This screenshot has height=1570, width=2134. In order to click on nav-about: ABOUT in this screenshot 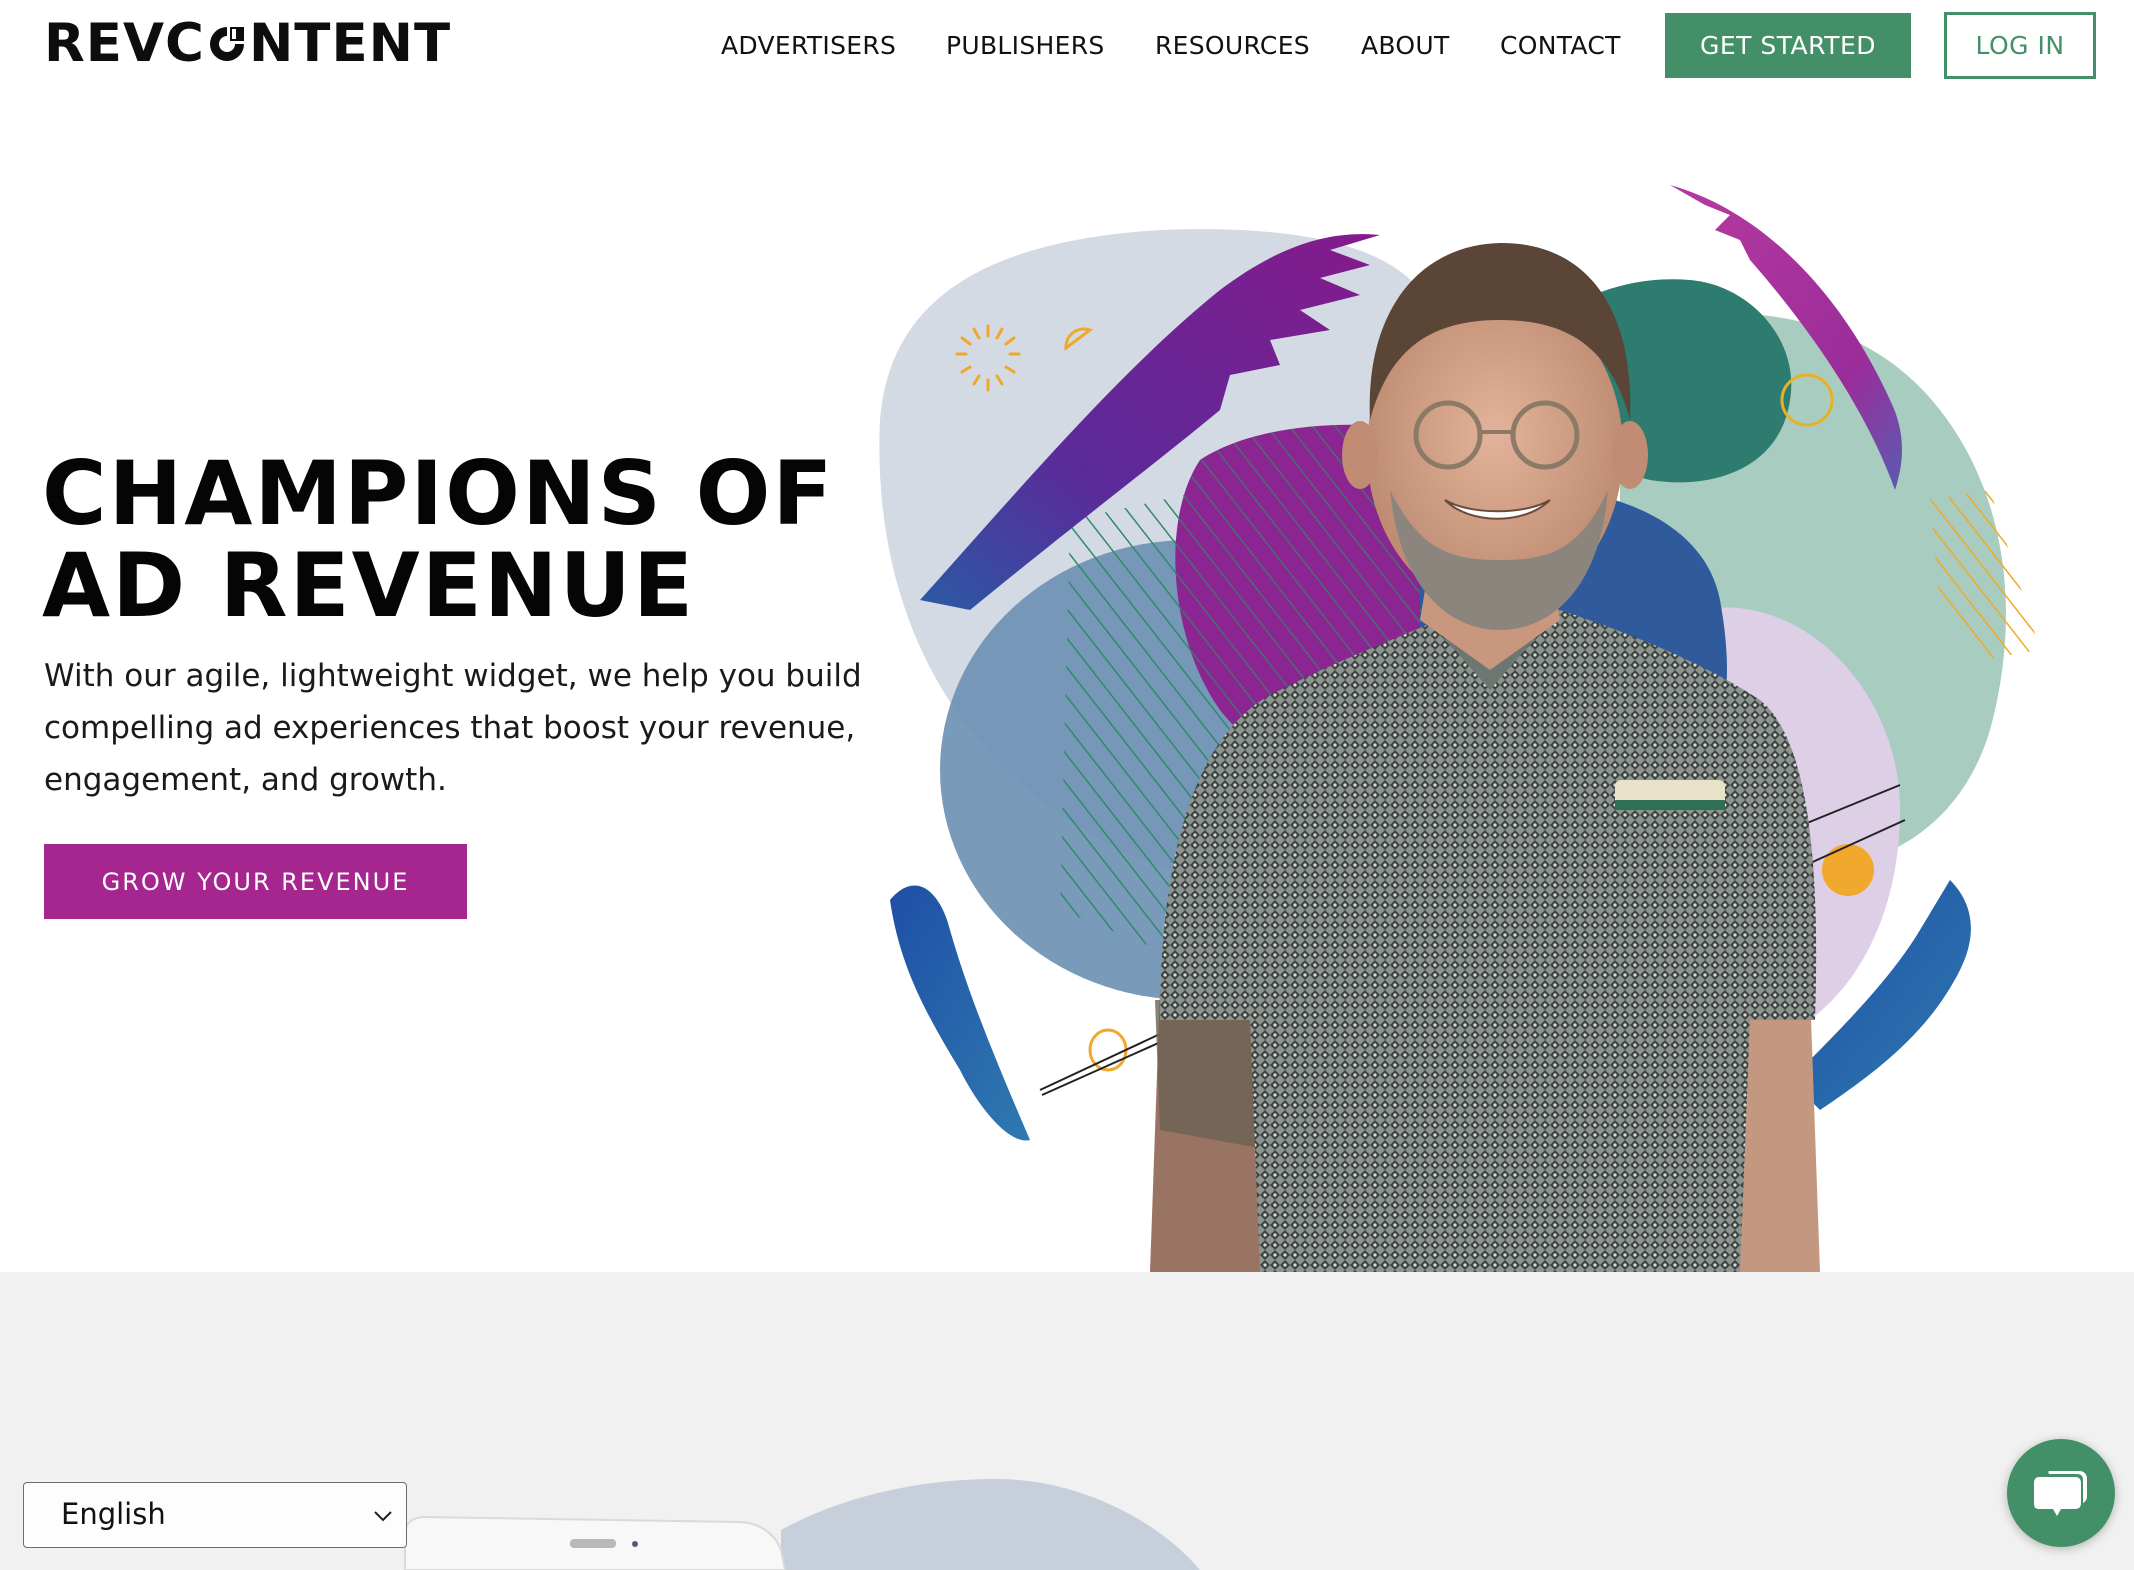, I will do `click(1405, 46)`.